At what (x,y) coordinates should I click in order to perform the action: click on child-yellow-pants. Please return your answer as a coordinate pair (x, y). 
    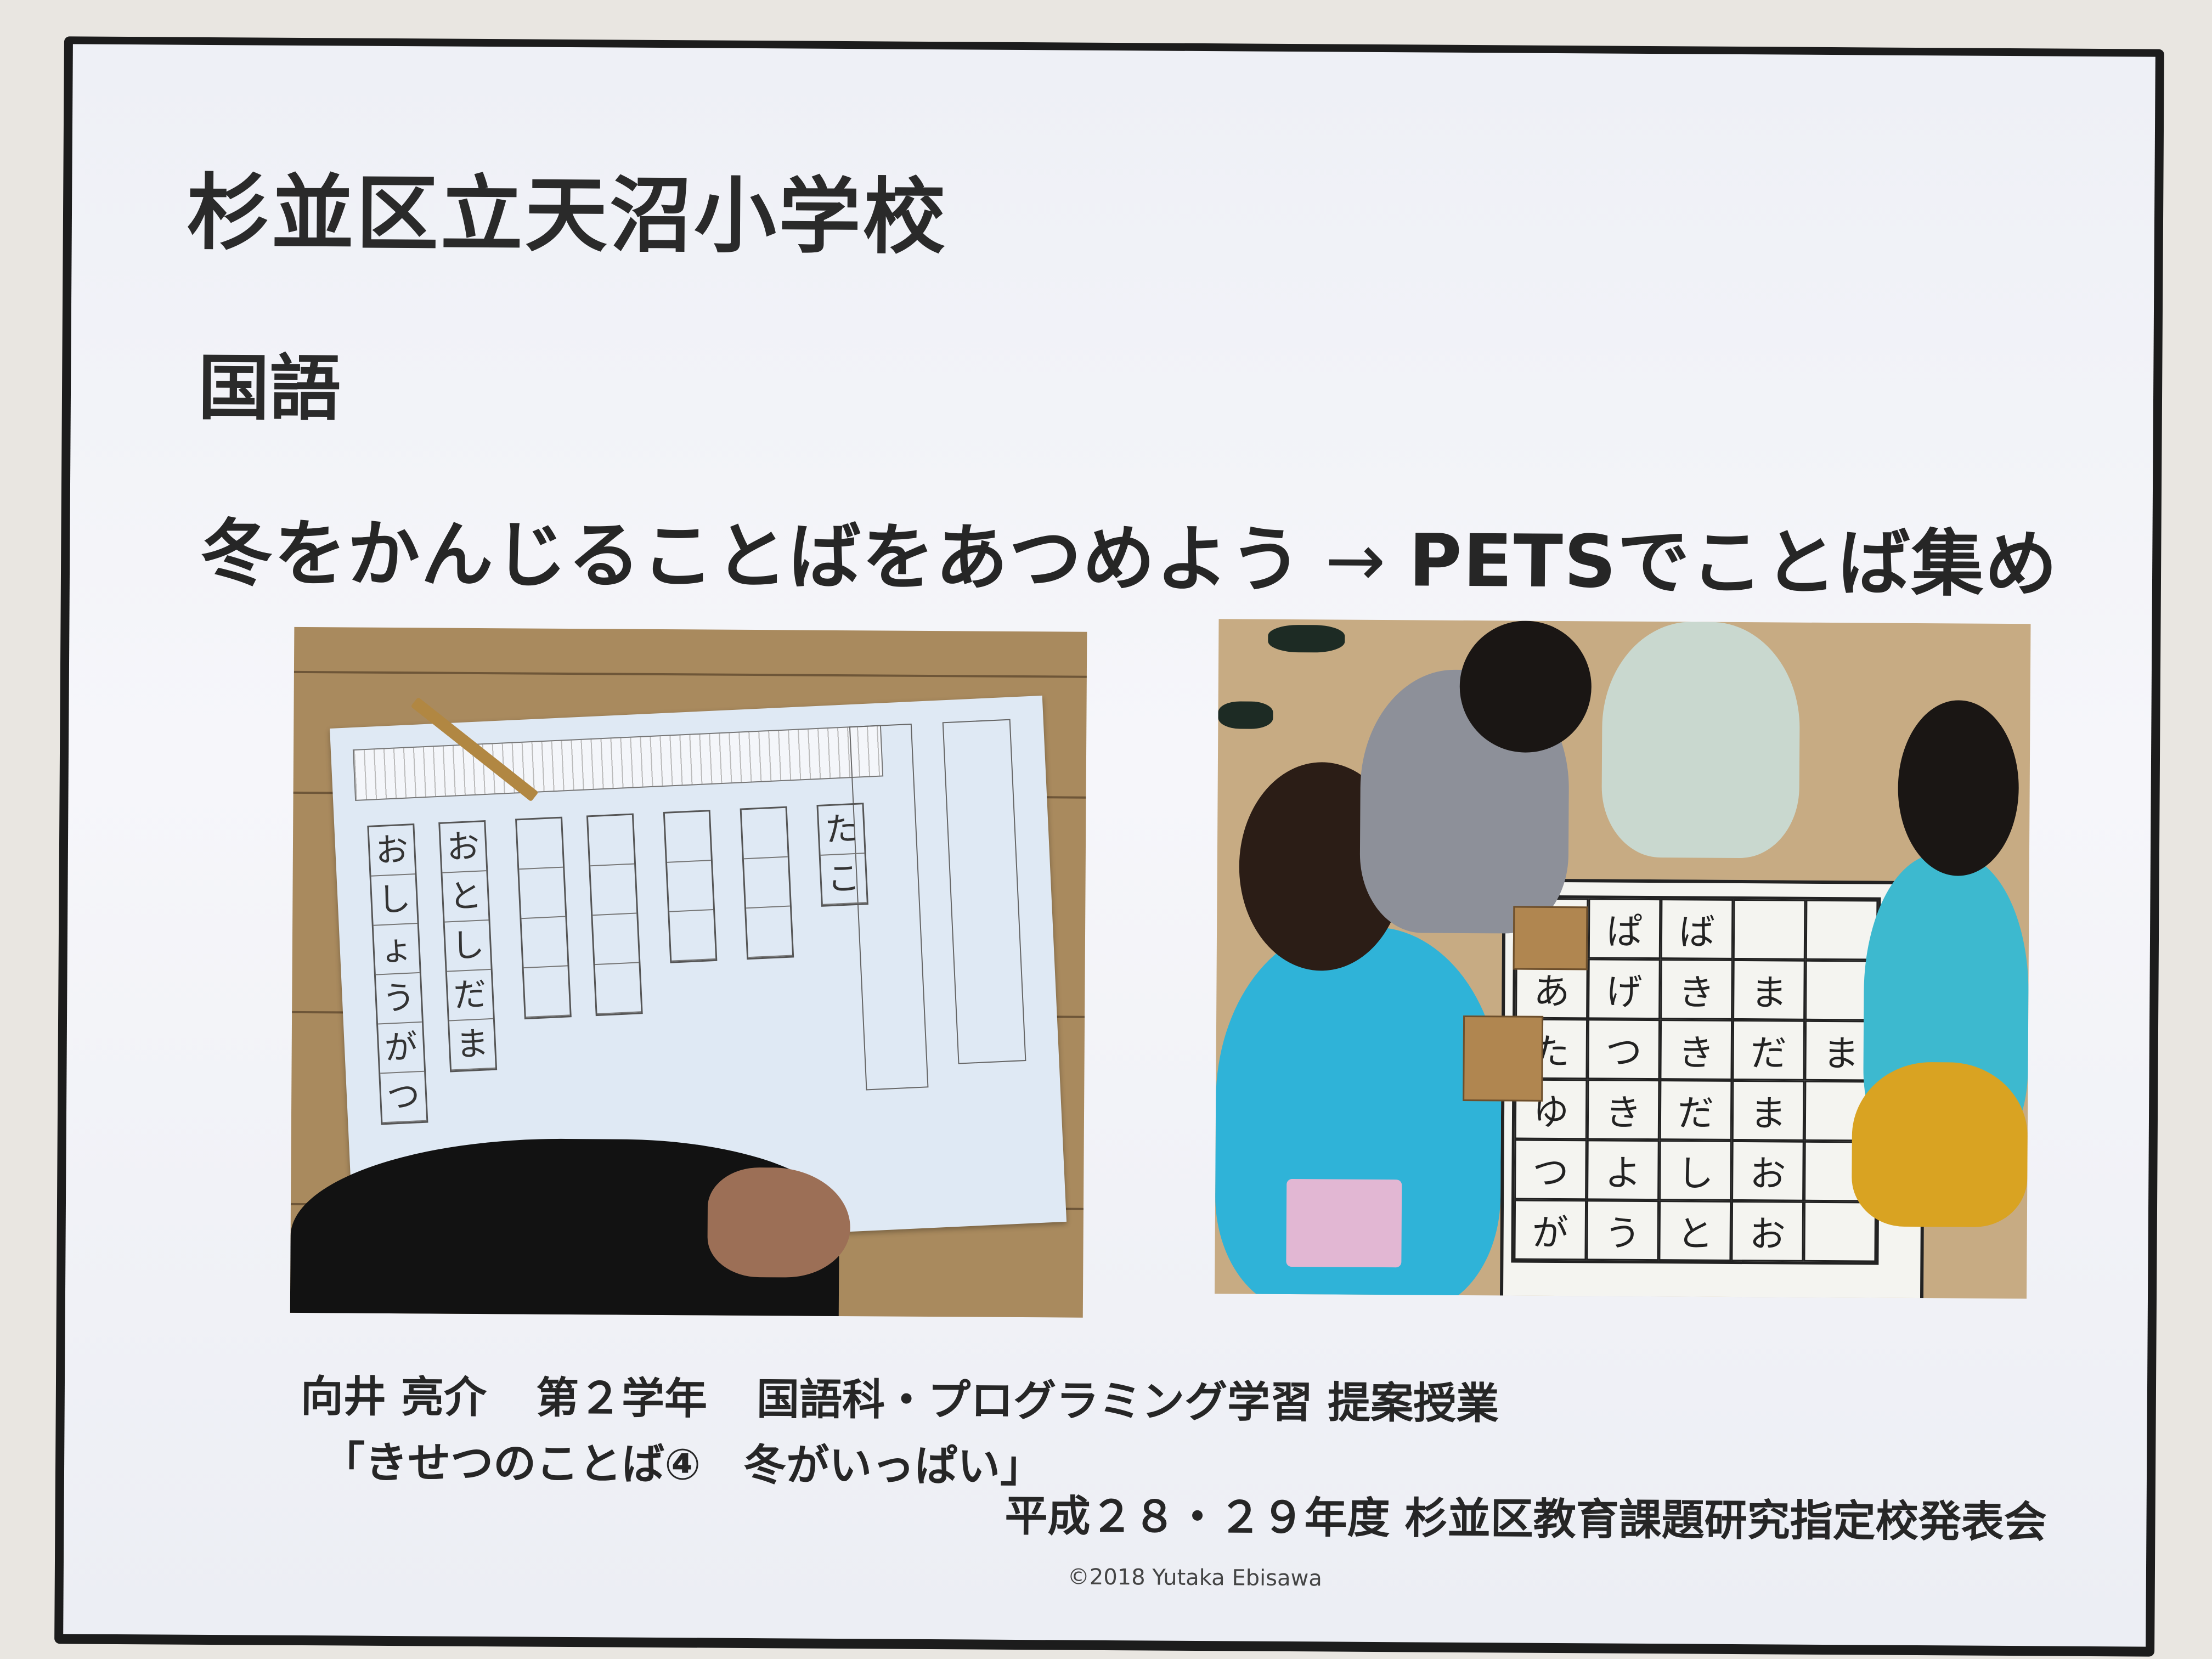
    Looking at the image, I should click on (1940, 1145).